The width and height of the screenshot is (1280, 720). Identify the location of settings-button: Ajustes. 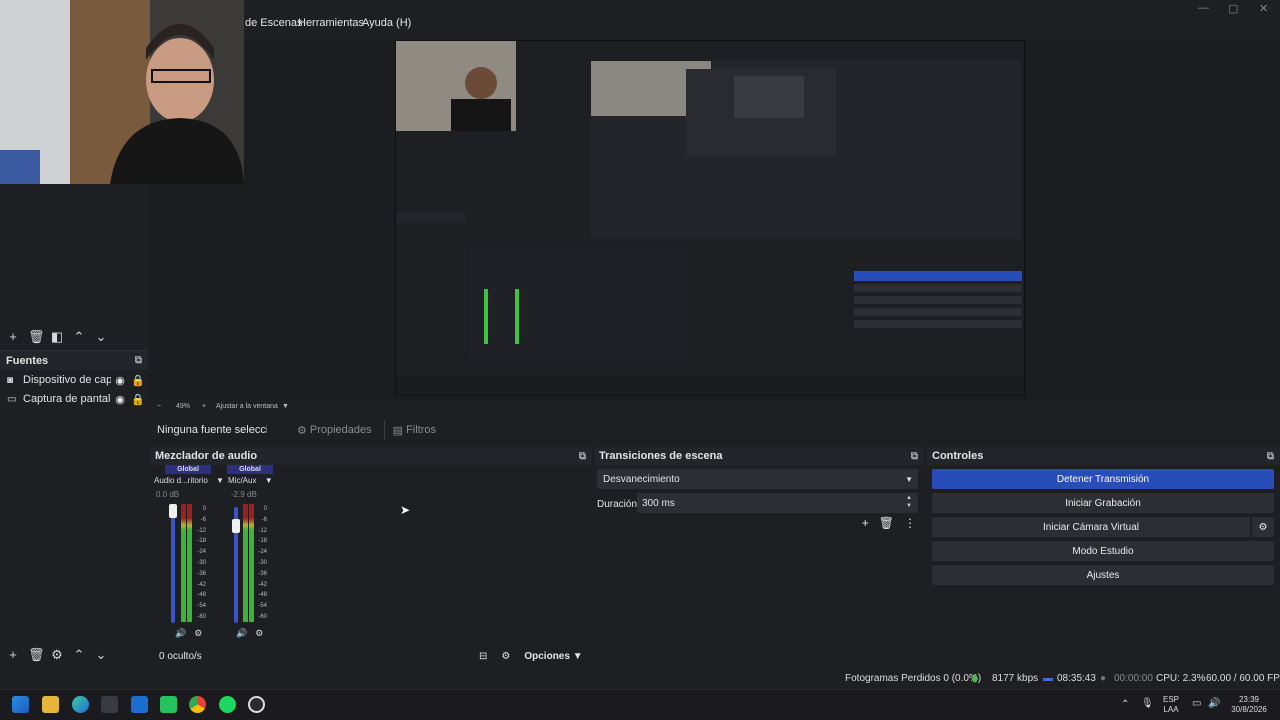
(1103, 575).